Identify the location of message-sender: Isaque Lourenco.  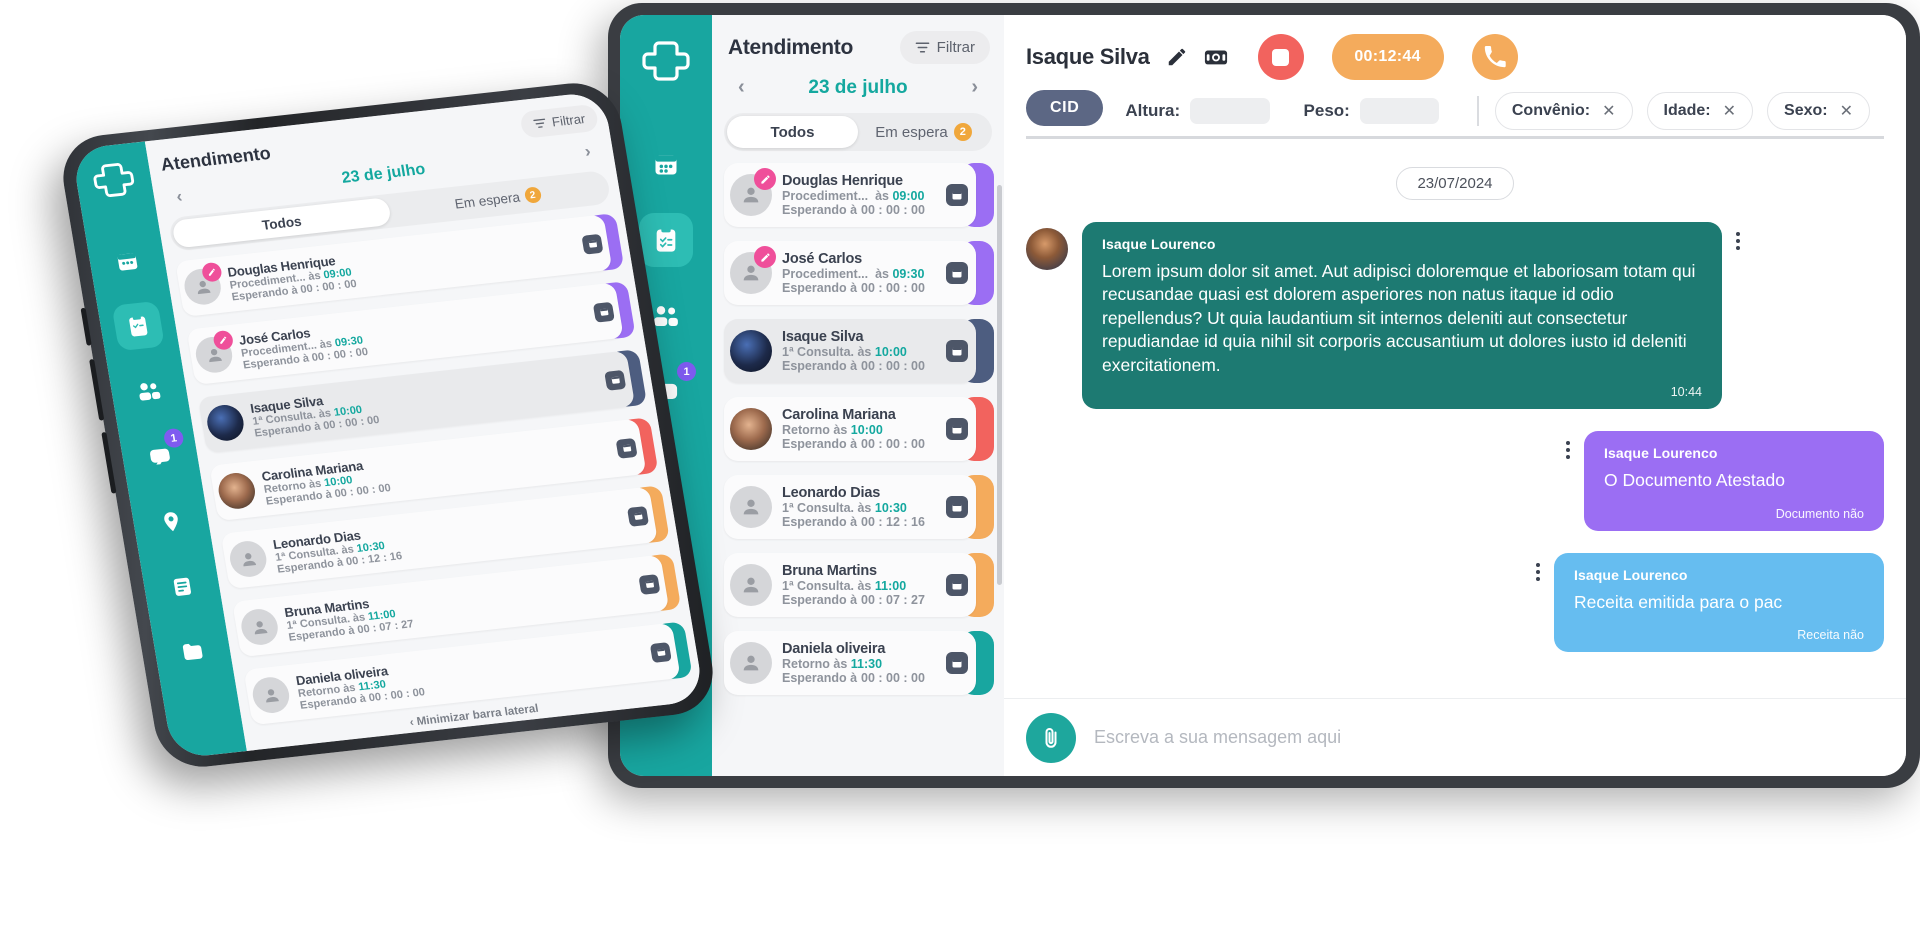
(1159, 244).